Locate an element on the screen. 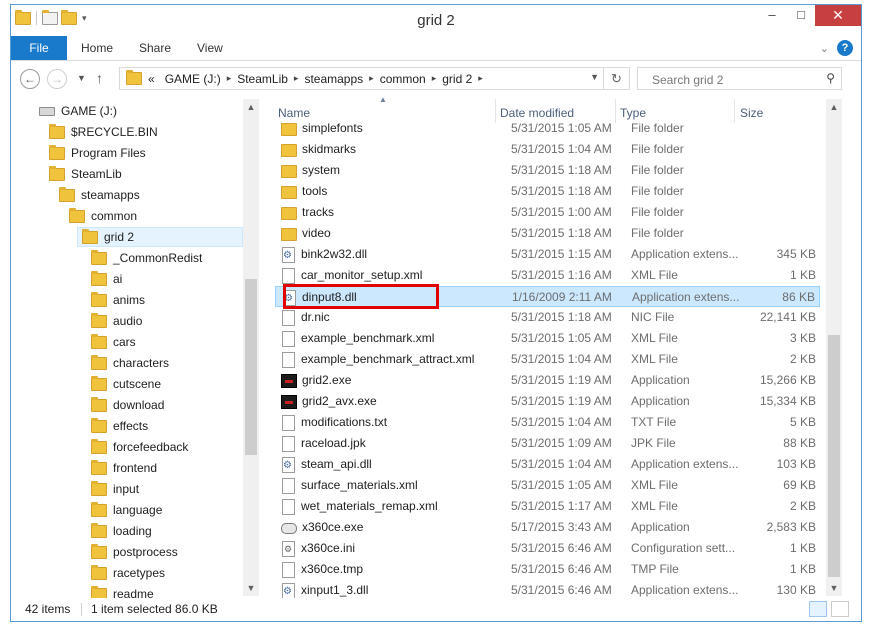 The image size is (870, 631). search-box: ⚲ is located at coordinates (739, 78).